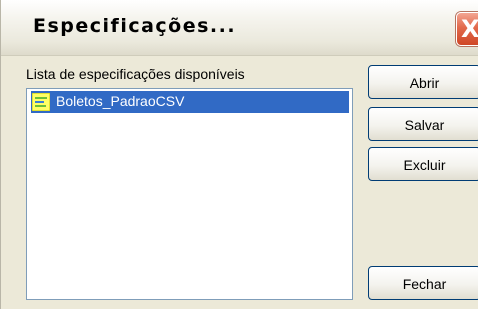  Describe the element at coordinates (190, 102) in the screenshot. I see `list-item: Boletos_PadraoCSV` at that location.